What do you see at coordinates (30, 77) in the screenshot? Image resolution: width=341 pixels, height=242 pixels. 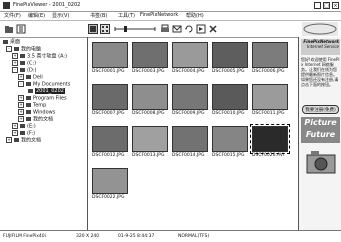 I see `tree-item-dell: + Dell` at bounding box center [30, 77].